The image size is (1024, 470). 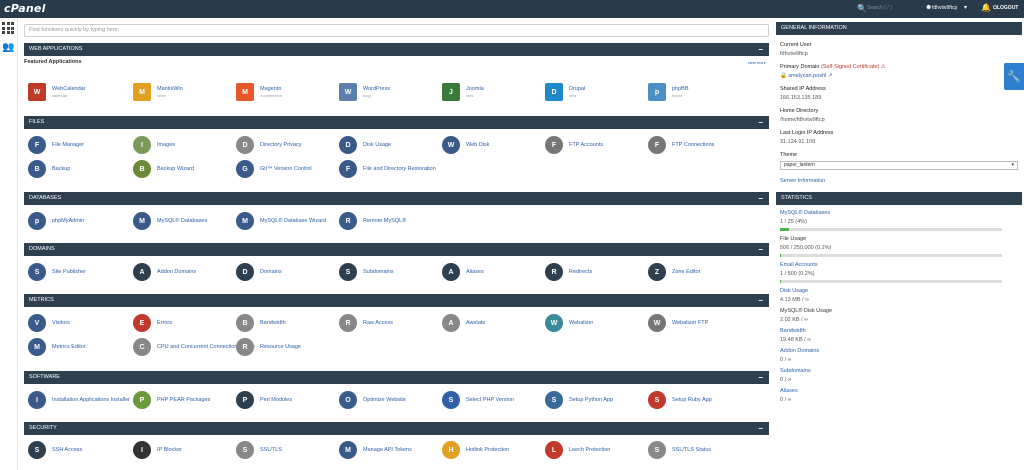 What do you see at coordinates (280, 346) in the screenshot?
I see `app-item-label: Resource Usage` at bounding box center [280, 346].